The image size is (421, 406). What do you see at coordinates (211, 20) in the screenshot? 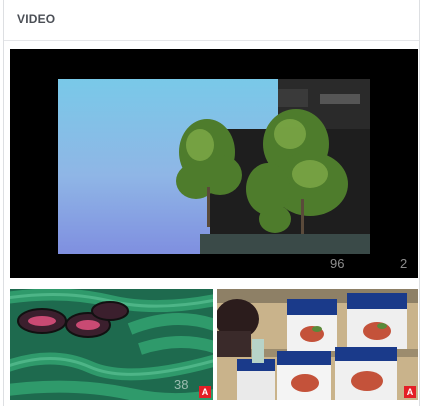
I see `panel-header: VIDEO` at bounding box center [211, 20].